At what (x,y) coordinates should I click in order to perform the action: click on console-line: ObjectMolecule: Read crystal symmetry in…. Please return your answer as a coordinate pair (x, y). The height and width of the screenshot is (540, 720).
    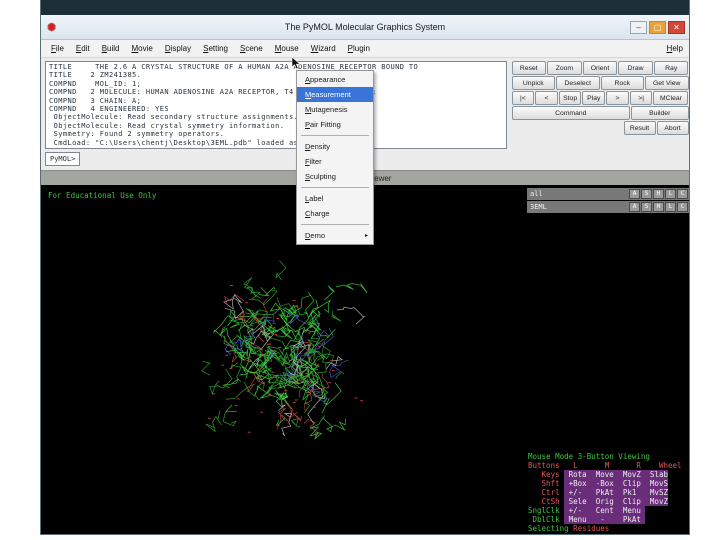
    Looking at the image, I should click on (167, 125).